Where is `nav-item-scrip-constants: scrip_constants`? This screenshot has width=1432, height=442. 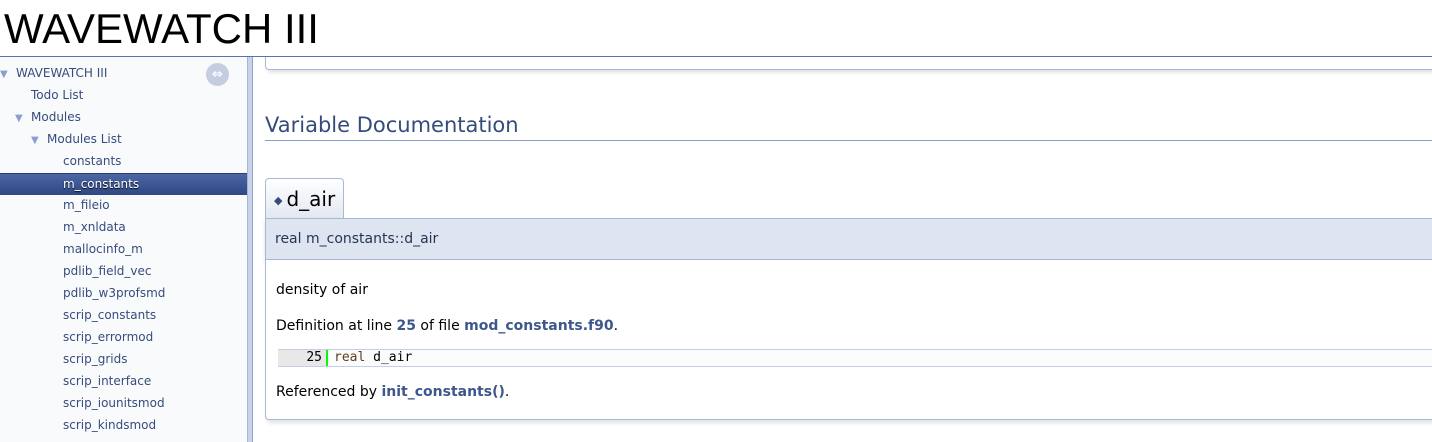
nav-item-scrip-constants: scrip_constants is located at coordinates (109, 315).